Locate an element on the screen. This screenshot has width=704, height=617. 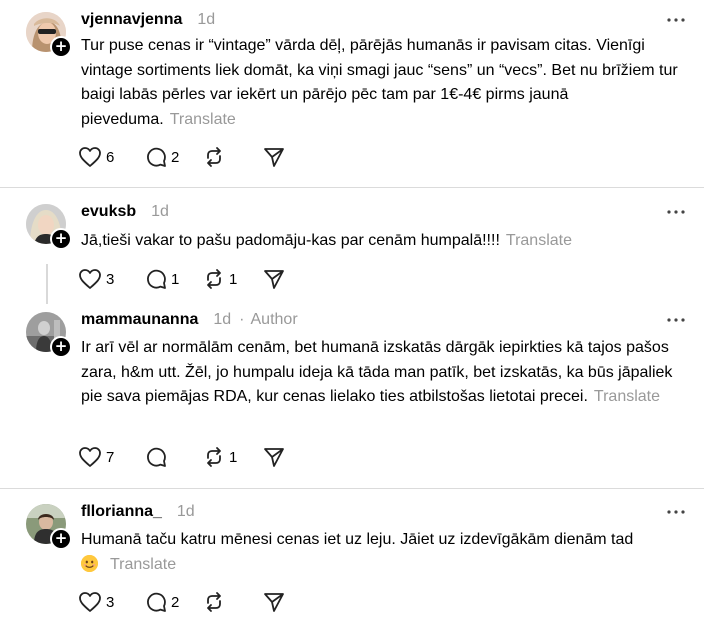
reply-count: 1 is located at coordinates (175, 279).